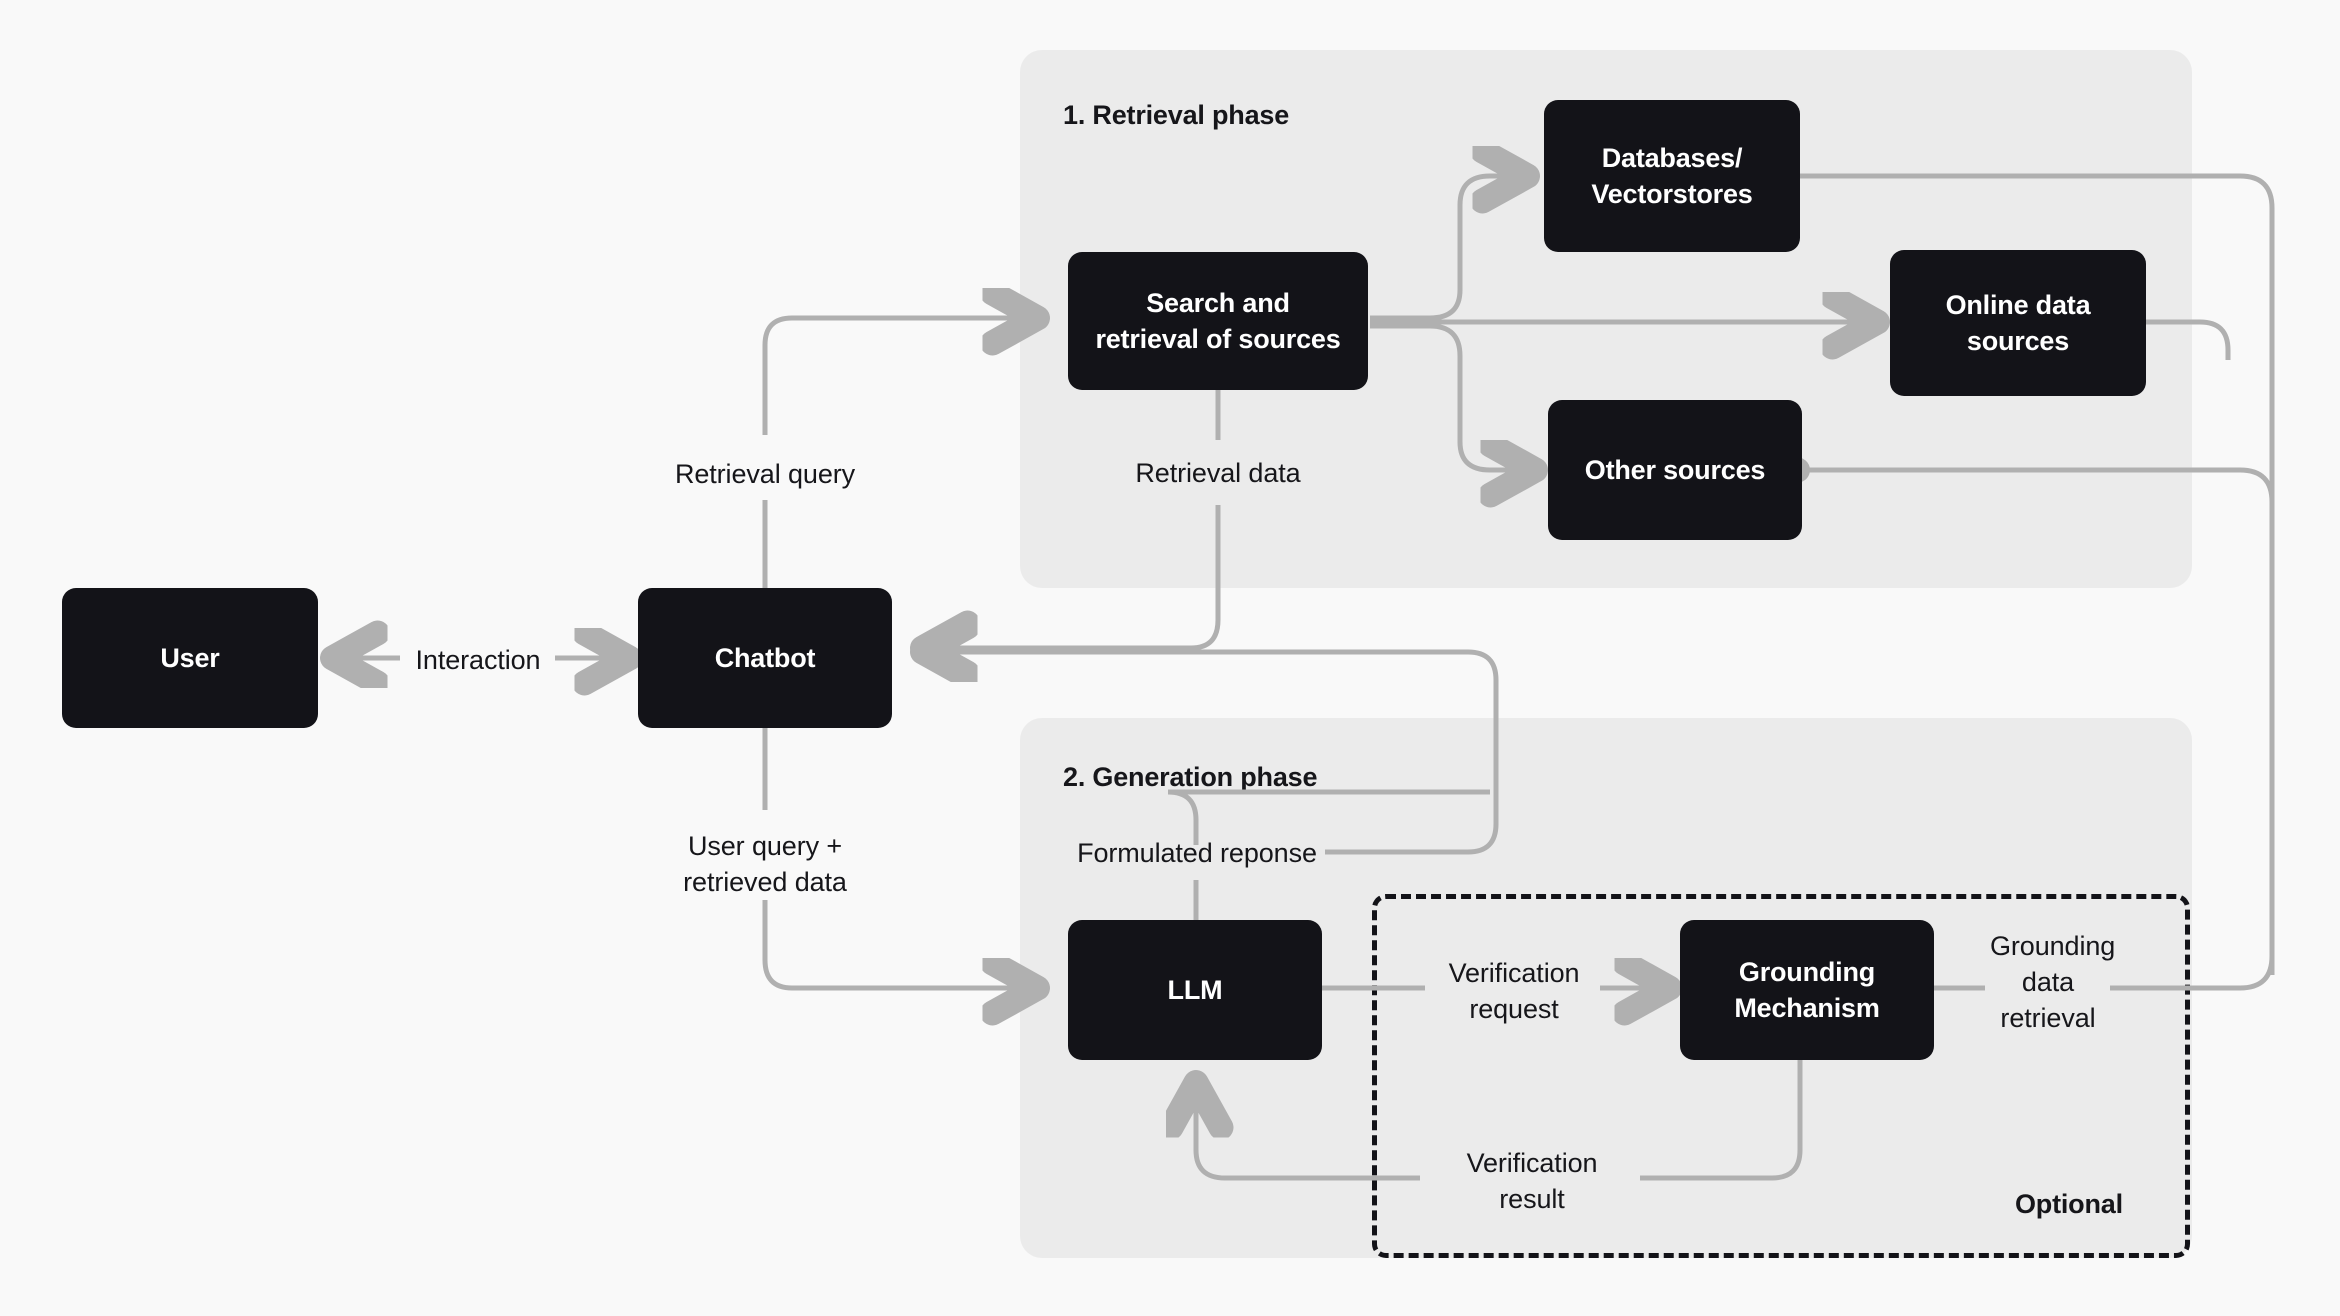  What do you see at coordinates (1218, 473) in the screenshot?
I see `edge-label-retrieval-data: Retrieval data` at bounding box center [1218, 473].